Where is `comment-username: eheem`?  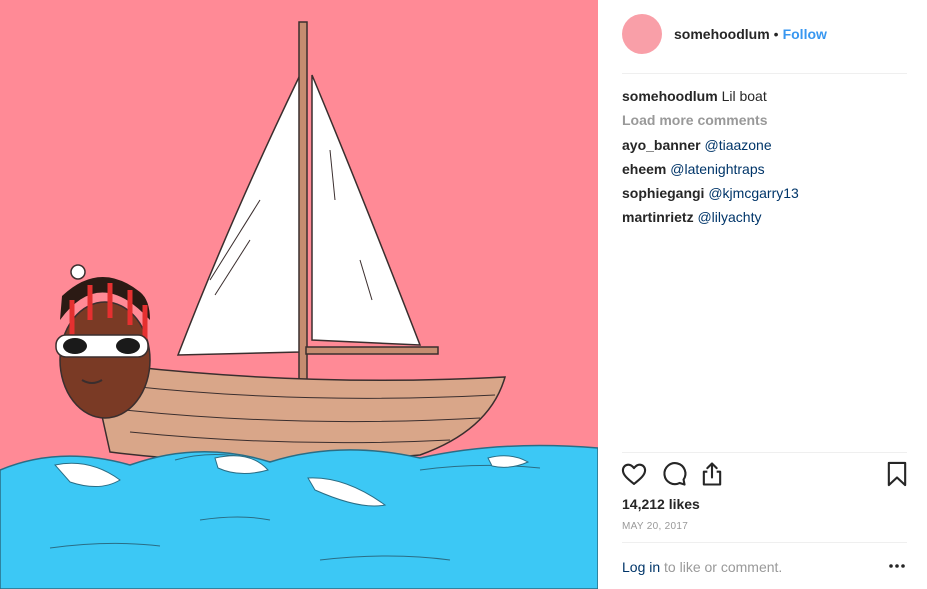 comment-username: eheem is located at coordinates (644, 169).